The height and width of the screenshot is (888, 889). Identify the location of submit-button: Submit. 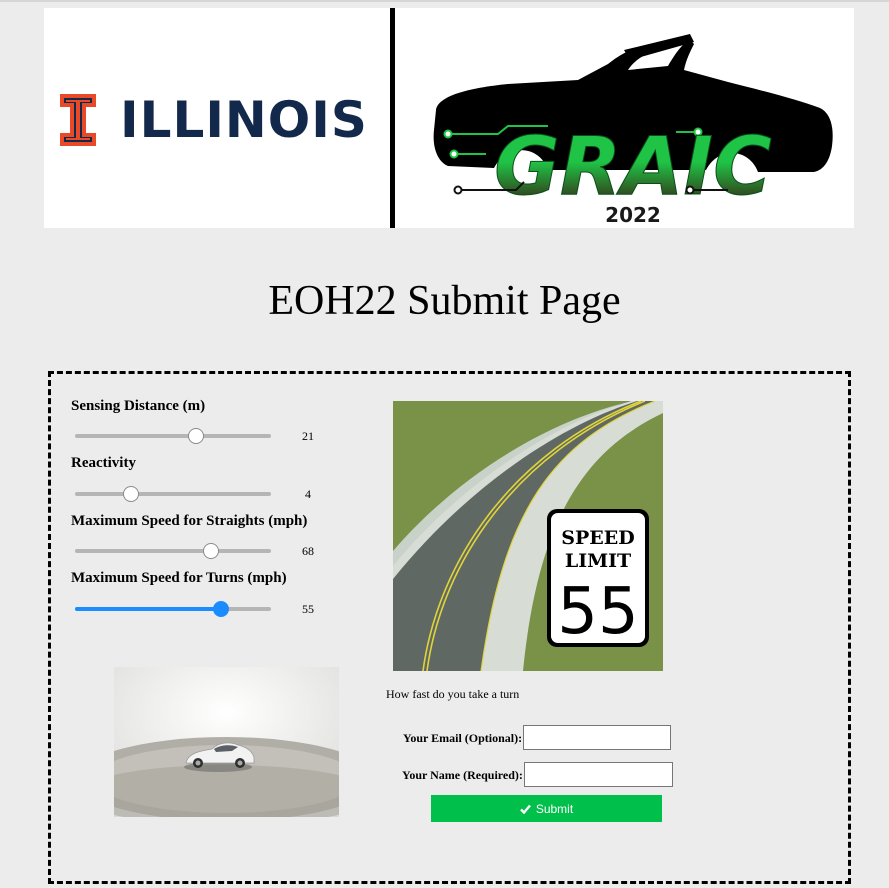
(546, 808).